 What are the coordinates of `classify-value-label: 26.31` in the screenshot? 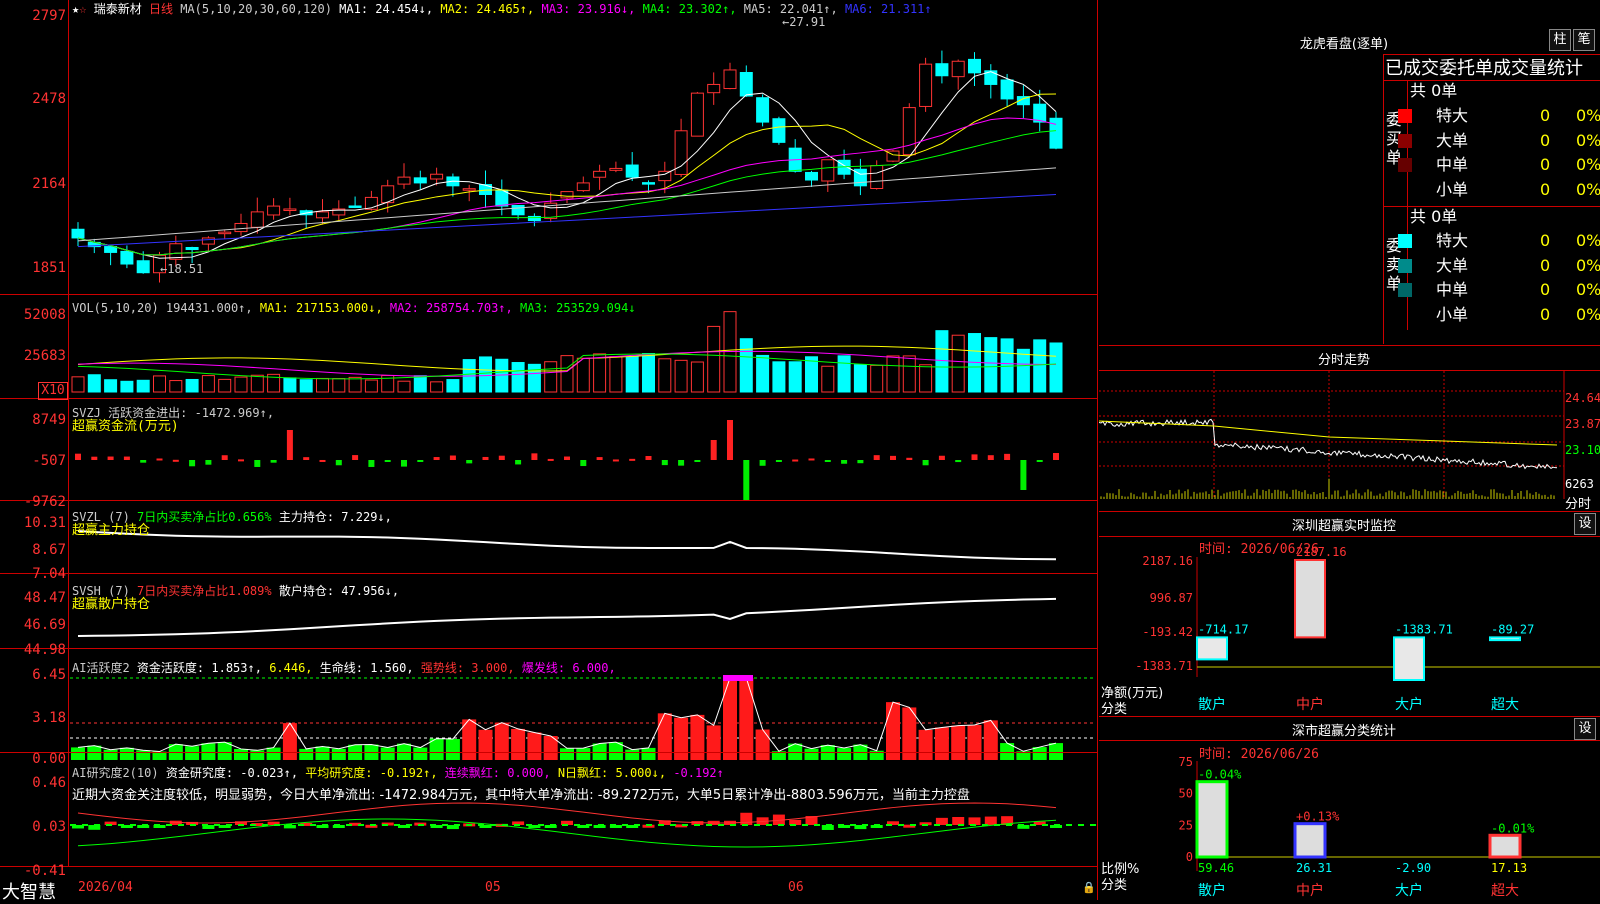 It's located at (1314, 868).